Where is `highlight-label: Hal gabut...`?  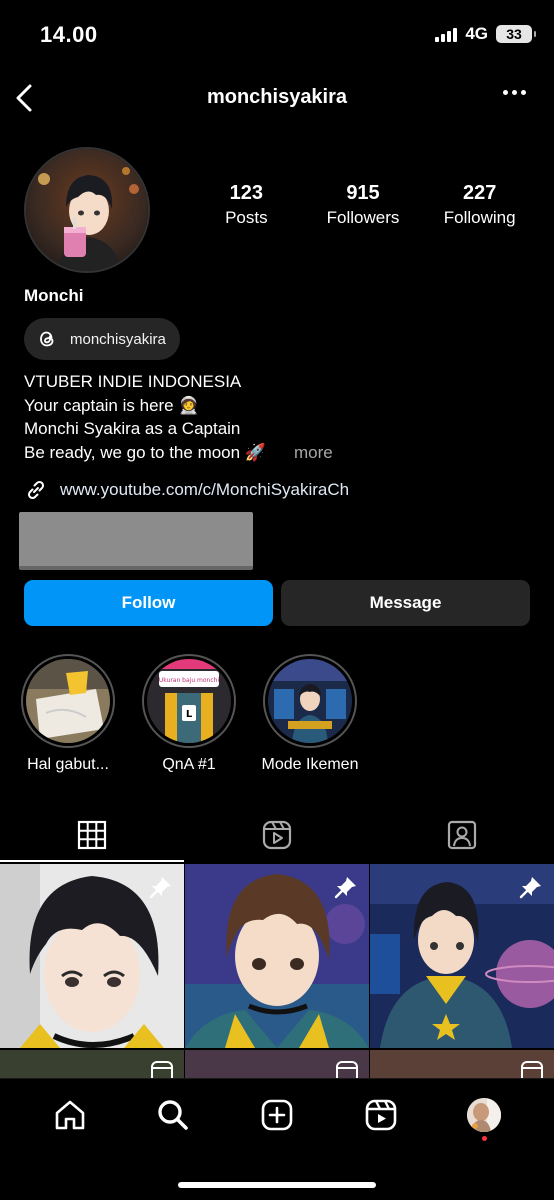
highlight-label: Hal gabut... is located at coordinates (68, 764).